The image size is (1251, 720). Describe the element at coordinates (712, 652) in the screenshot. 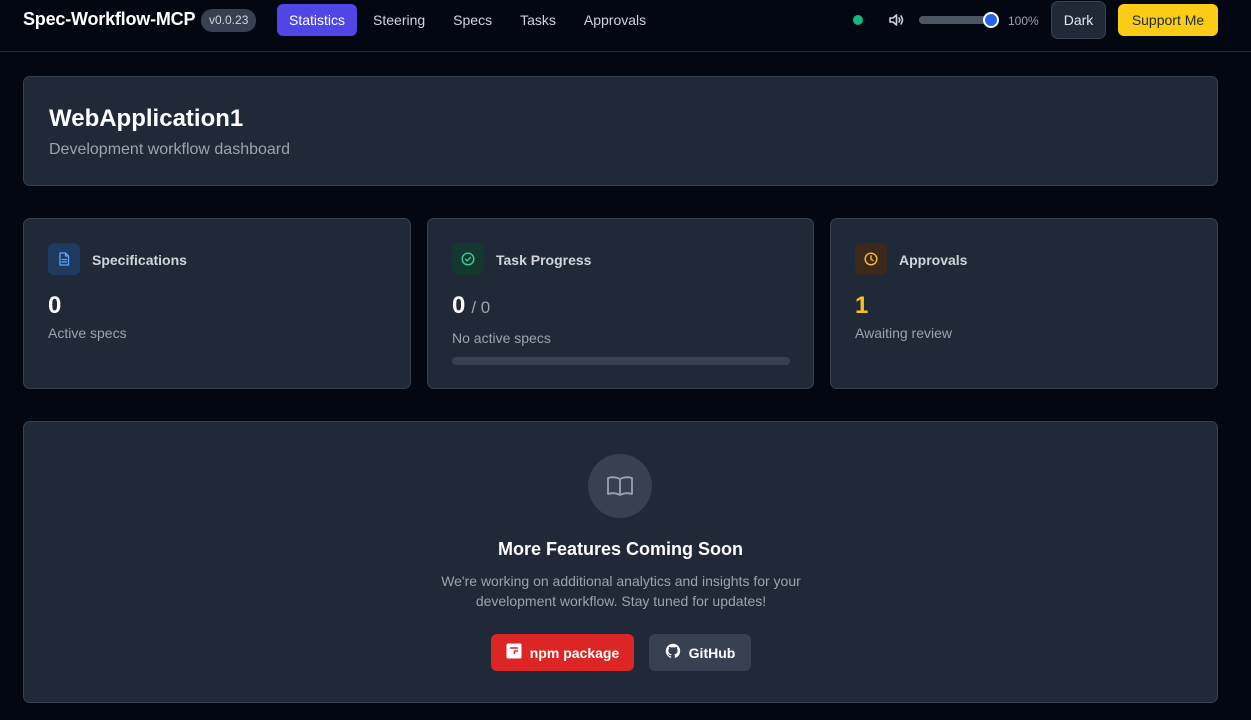

I see `github-button-label: GitHub` at that location.